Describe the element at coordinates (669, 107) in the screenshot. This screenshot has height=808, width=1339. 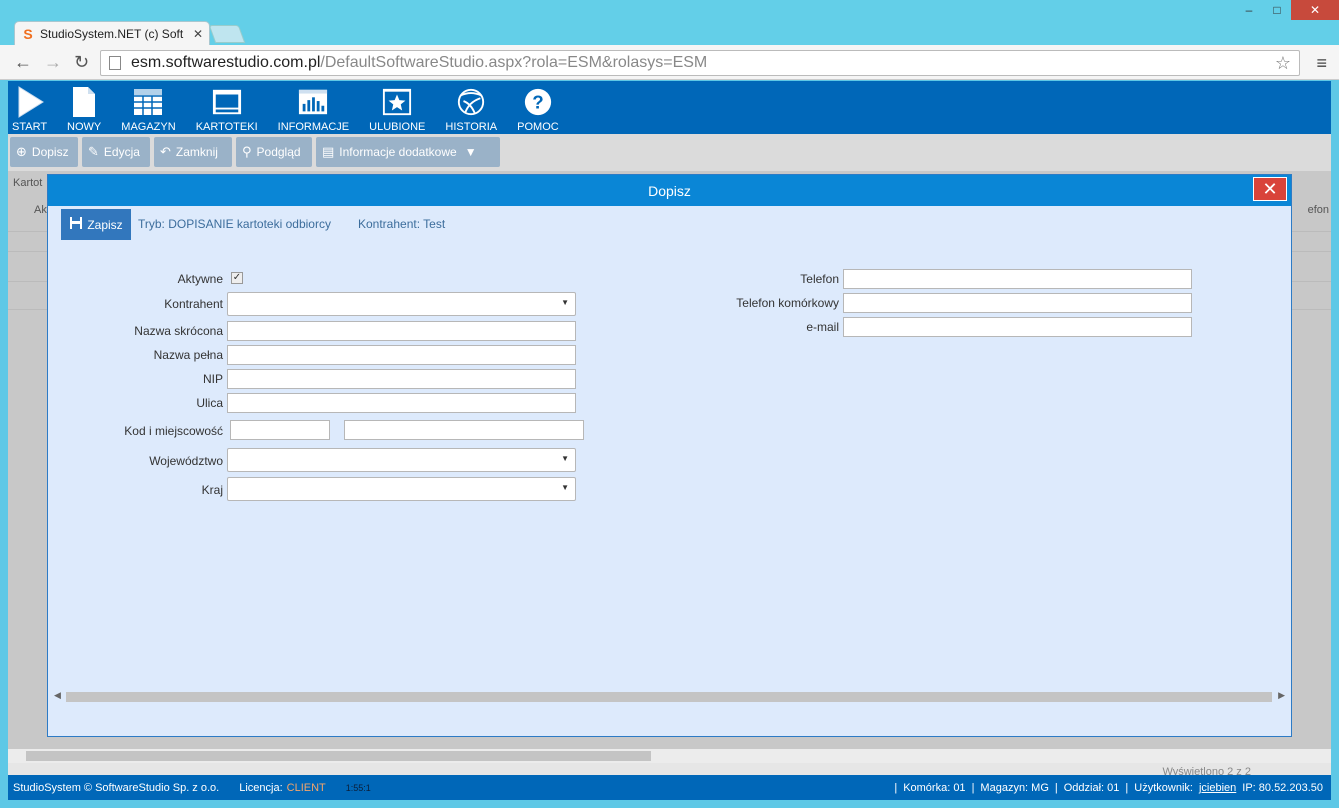
I see `main-toolbar: START NOWY MAGAZYN KARTOTEKI INFORMACJE` at that location.